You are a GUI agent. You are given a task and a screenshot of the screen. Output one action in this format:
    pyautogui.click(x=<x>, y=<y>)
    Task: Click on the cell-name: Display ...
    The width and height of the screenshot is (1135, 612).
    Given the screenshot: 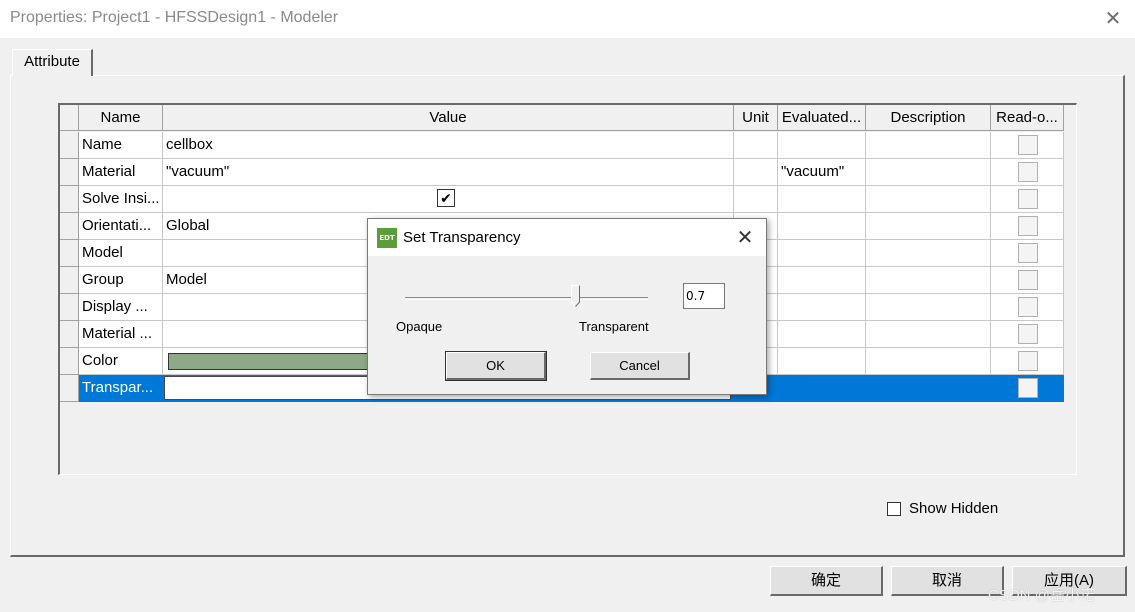 What is the action you would take?
    pyautogui.click(x=121, y=307)
    